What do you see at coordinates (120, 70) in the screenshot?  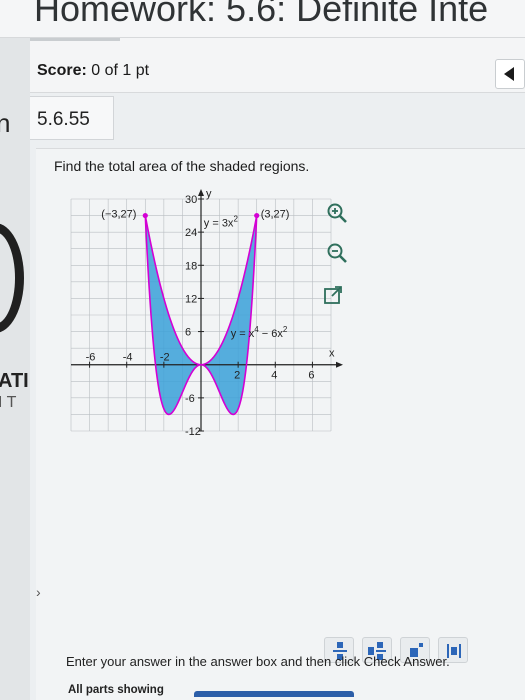 I see `score-value: 0 of 1 pt` at bounding box center [120, 70].